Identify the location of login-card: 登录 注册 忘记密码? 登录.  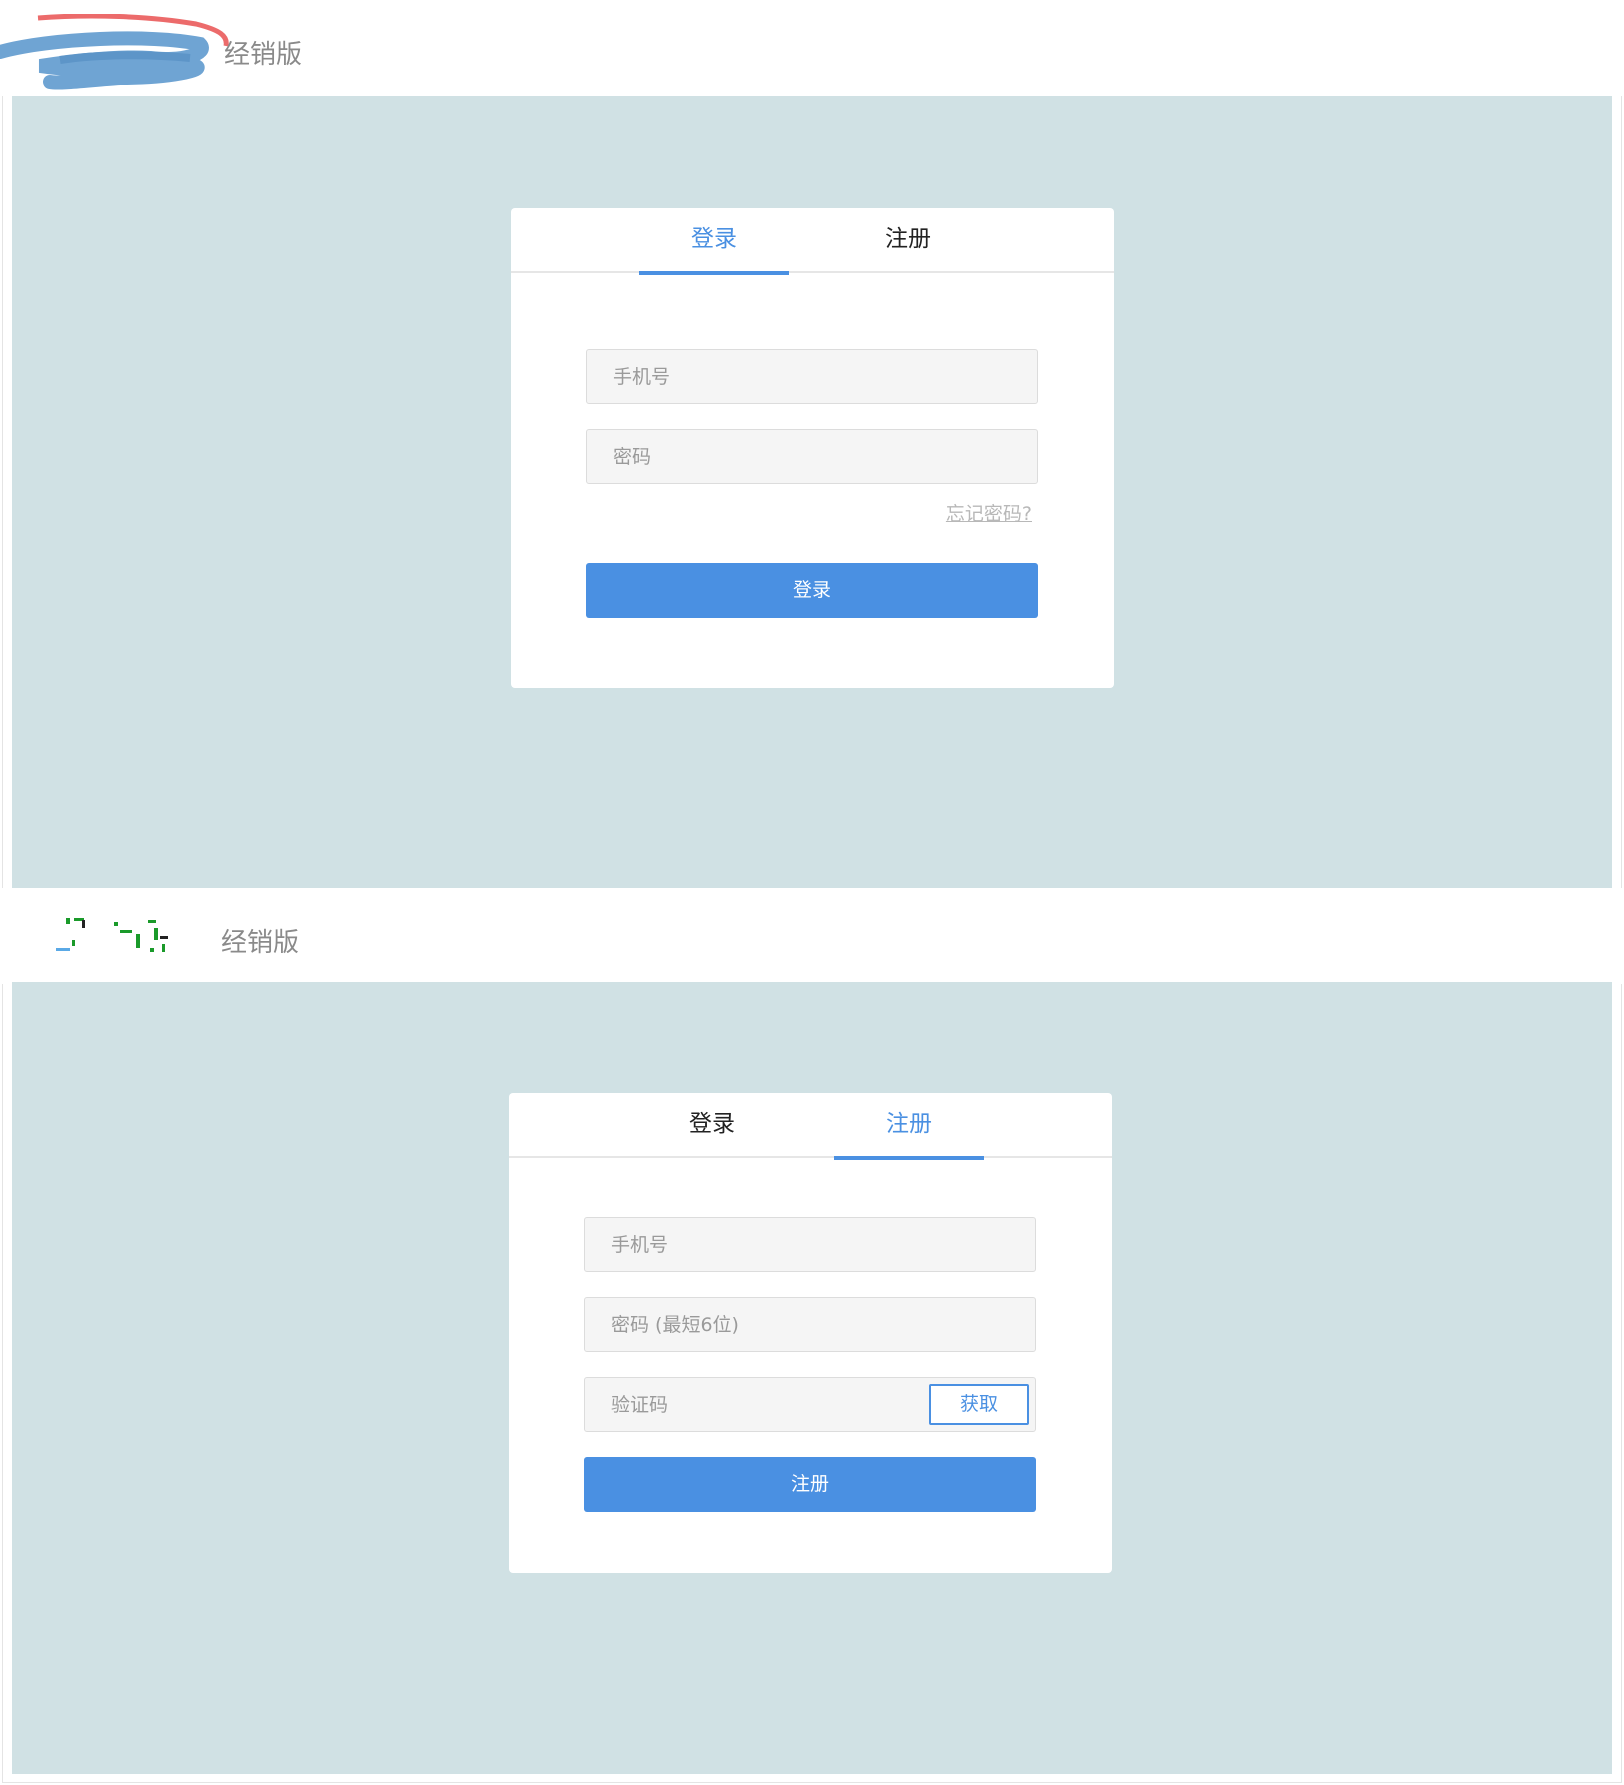
(812, 448).